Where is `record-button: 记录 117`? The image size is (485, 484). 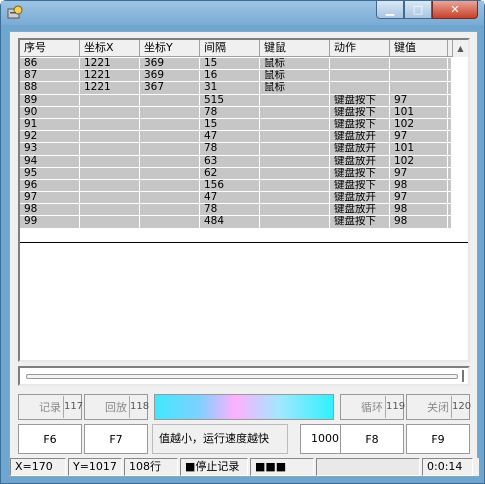
record-button: 记录 117 is located at coordinates (50, 407).